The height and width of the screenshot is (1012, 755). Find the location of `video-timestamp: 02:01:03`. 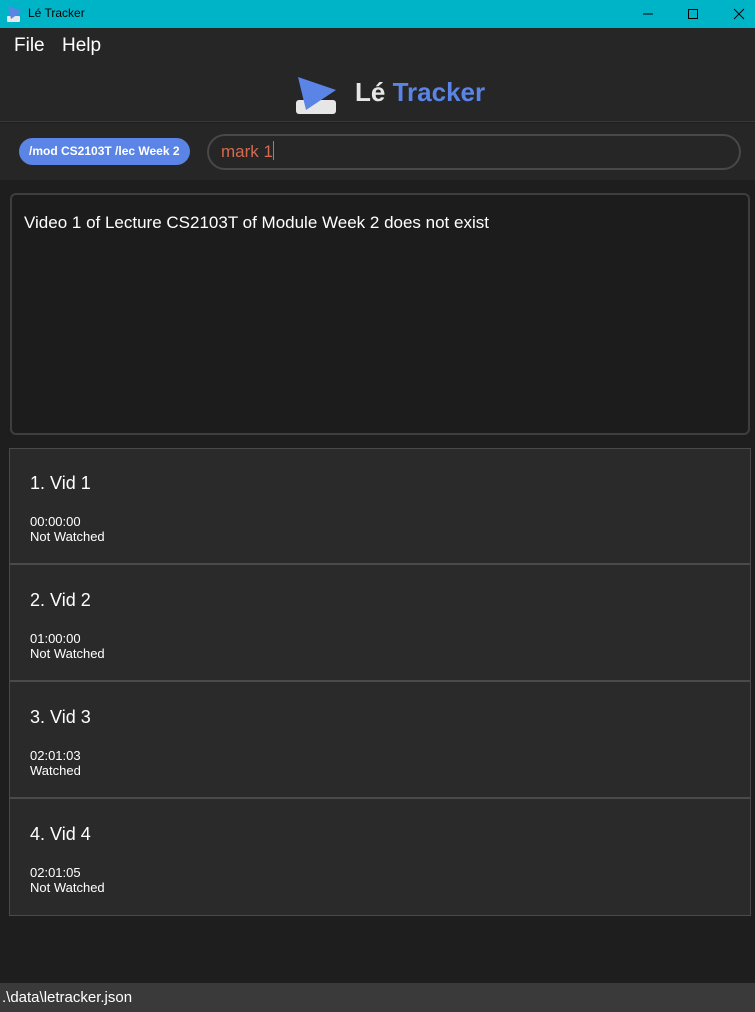

video-timestamp: 02:01:03 is located at coordinates (55, 755).